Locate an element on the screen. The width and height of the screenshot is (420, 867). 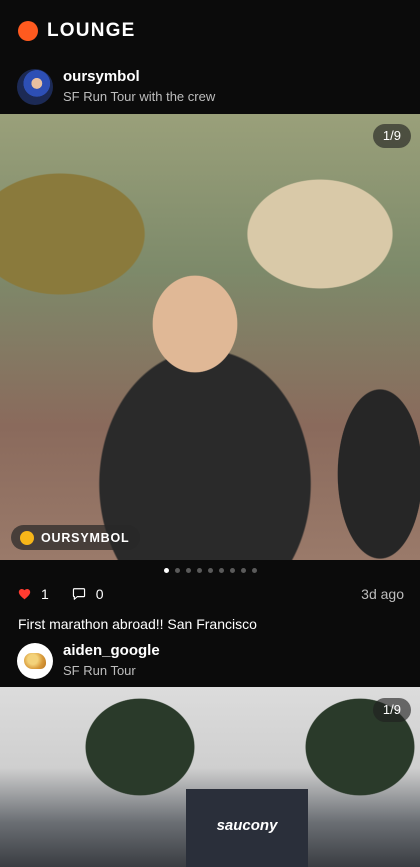
carousel-indicator is located at coordinates (210, 572).